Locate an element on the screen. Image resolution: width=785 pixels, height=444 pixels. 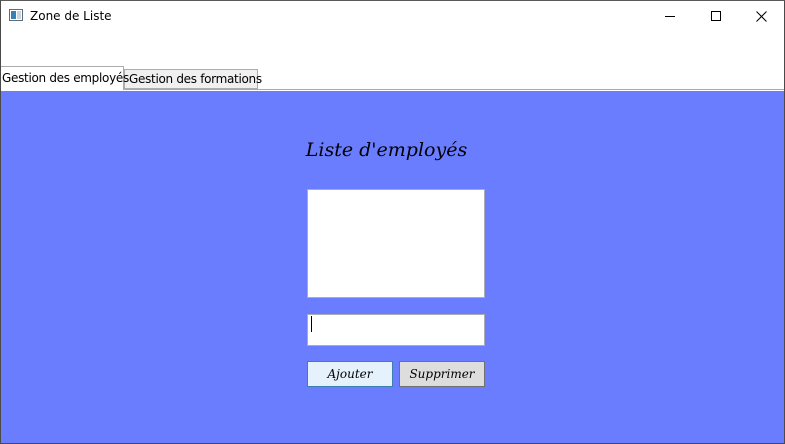
delete-button: Supprimer is located at coordinates (442, 374).